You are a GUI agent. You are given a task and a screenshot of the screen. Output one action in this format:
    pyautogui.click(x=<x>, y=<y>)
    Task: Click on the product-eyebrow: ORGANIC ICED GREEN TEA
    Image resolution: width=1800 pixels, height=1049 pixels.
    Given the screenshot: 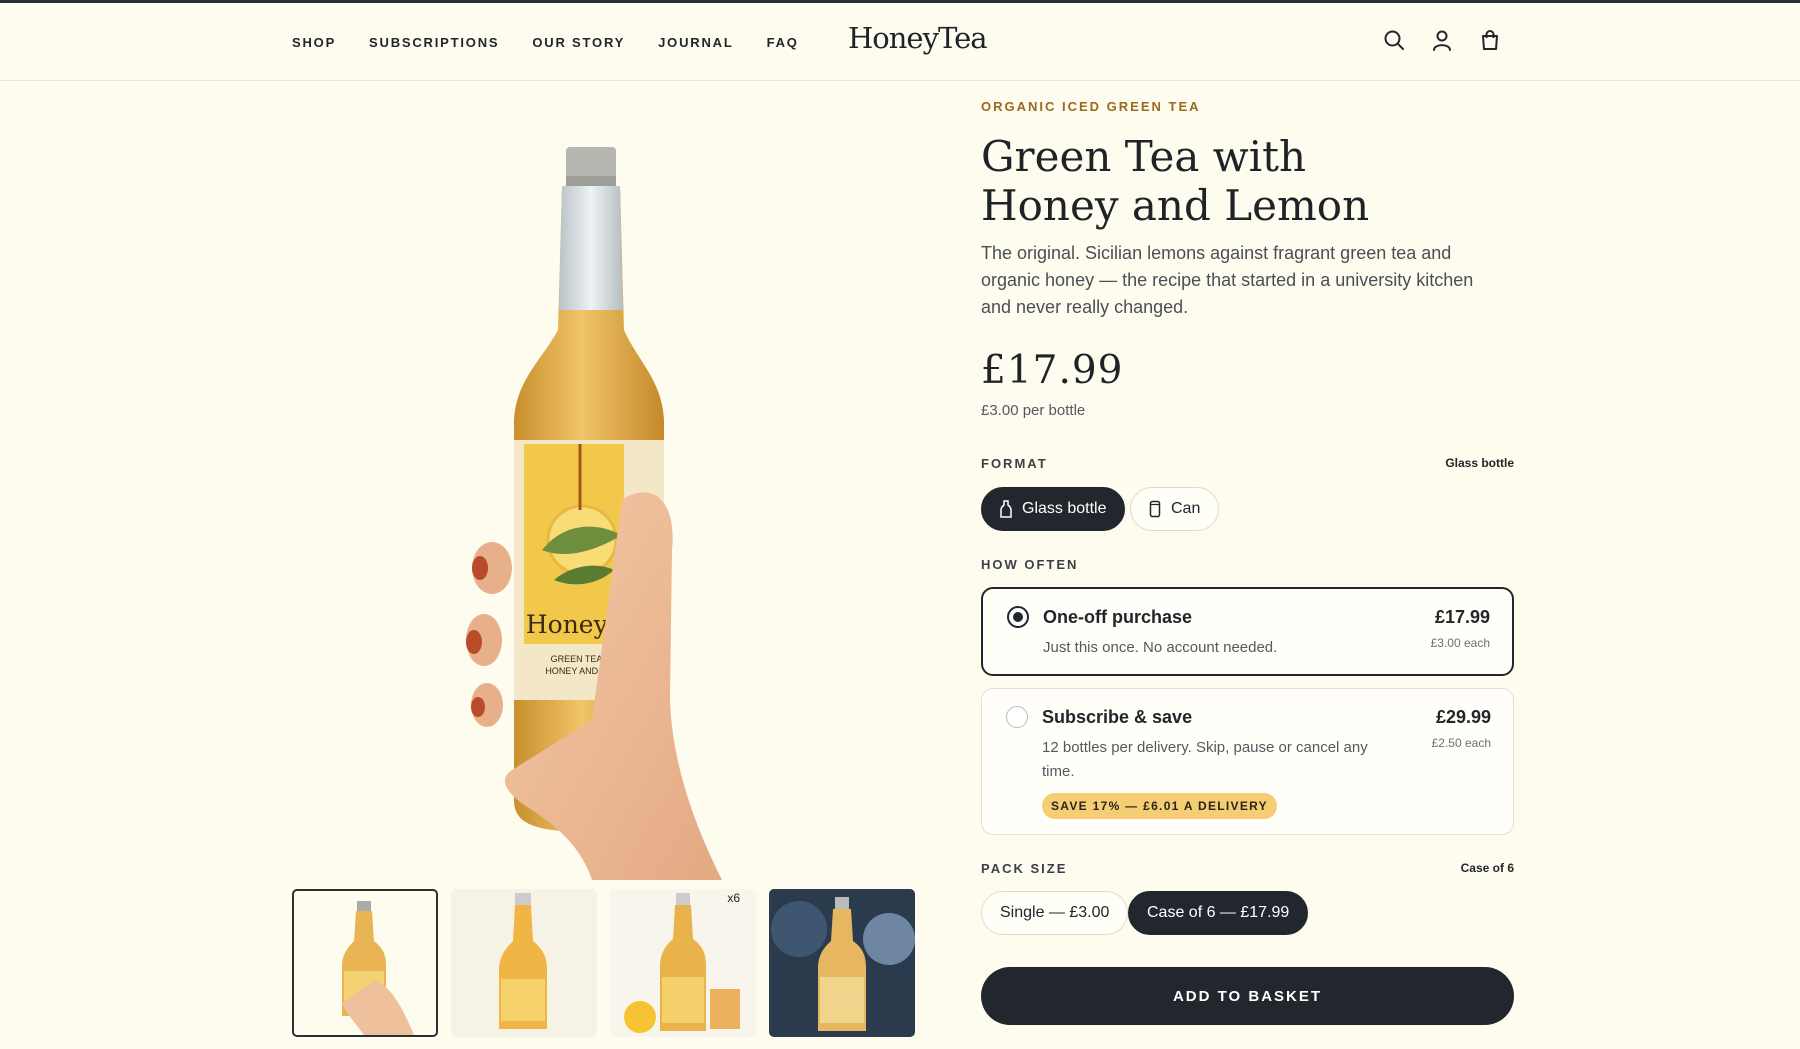 What is the action you would take?
    pyautogui.click(x=1091, y=106)
    